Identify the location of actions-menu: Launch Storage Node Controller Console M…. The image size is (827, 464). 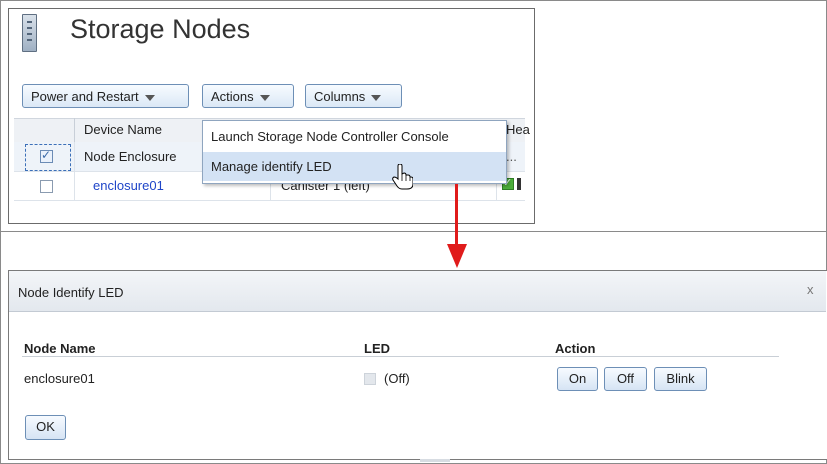
(354, 152).